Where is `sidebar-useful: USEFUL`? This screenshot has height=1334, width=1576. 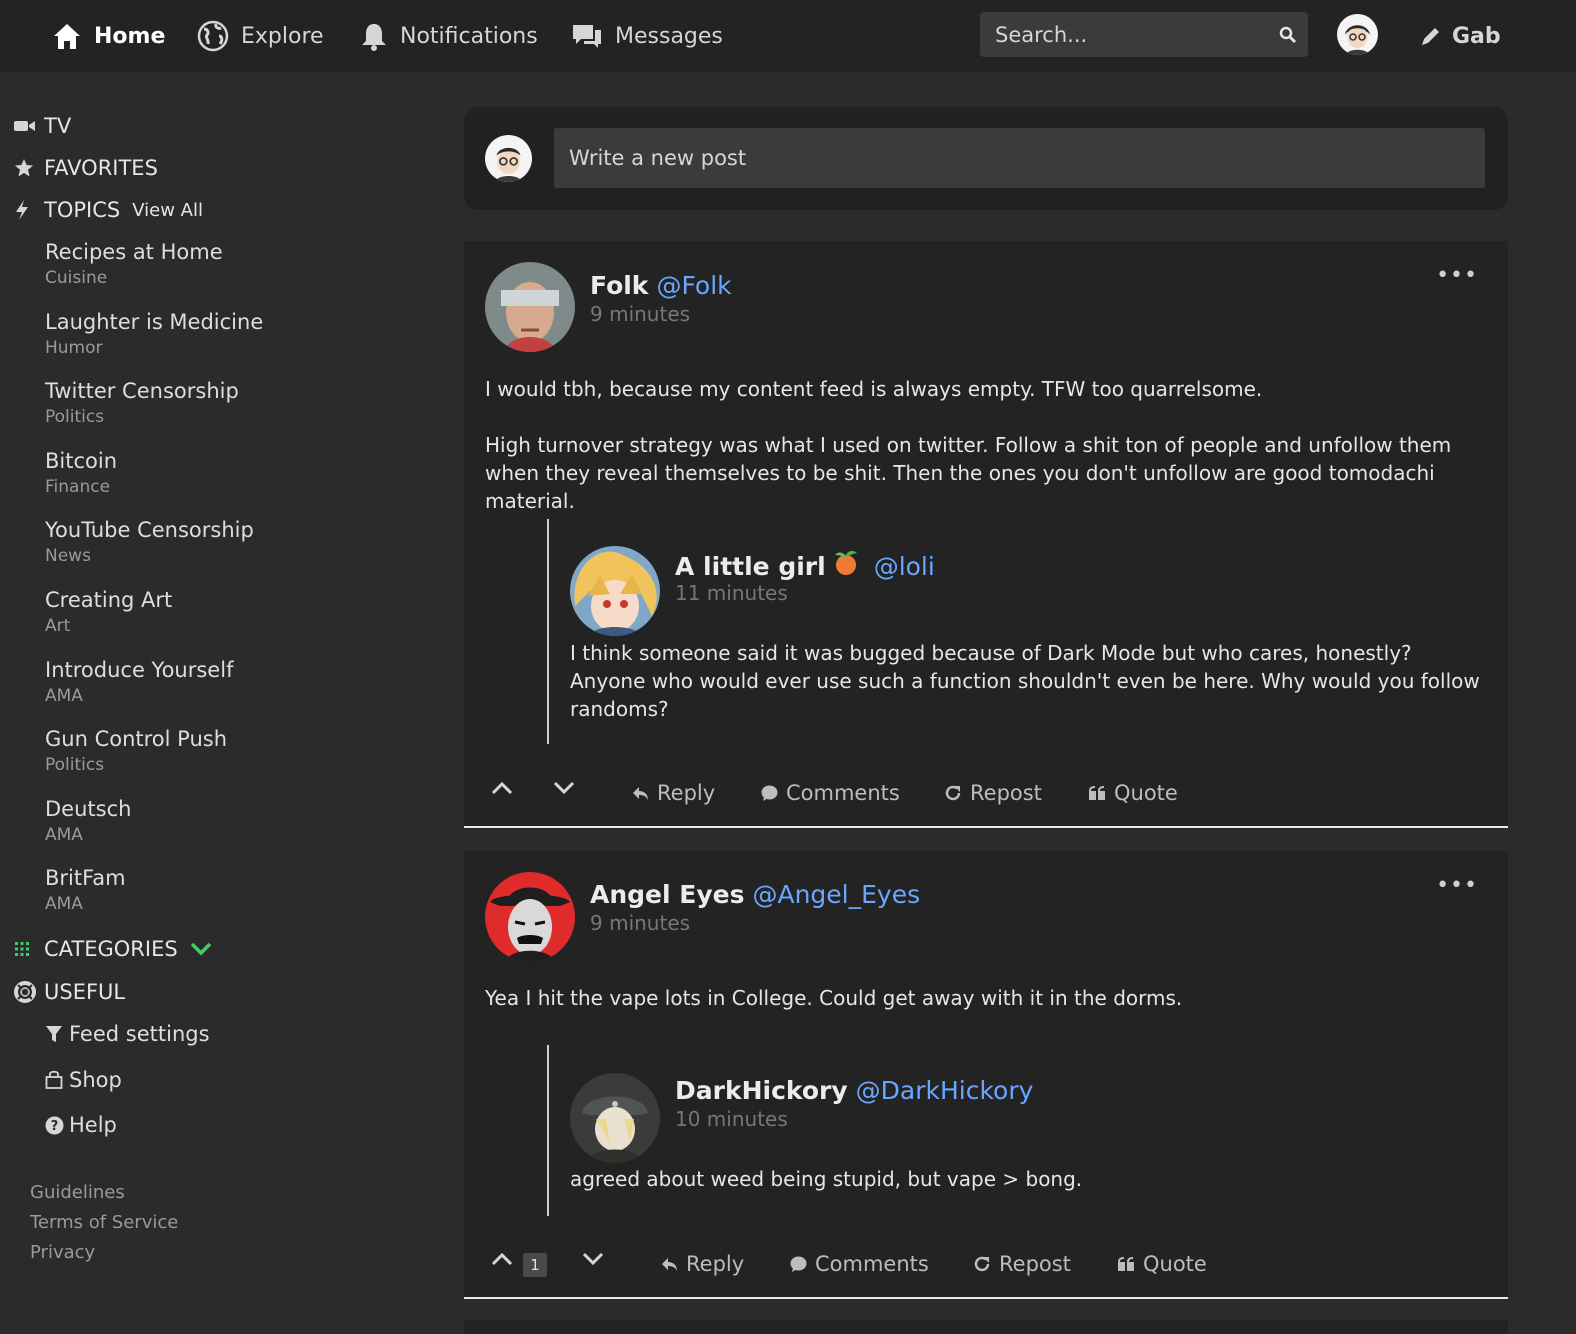 sidebar-useful: USEFUL is located at coordinates (69, 992).